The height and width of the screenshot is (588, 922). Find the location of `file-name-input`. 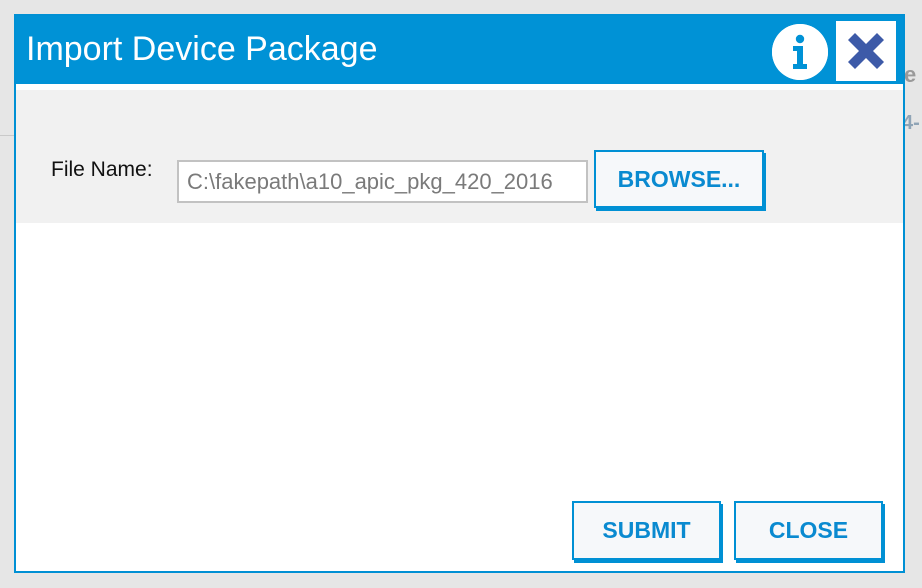

file-name-input is located at coordinates (382, 181).